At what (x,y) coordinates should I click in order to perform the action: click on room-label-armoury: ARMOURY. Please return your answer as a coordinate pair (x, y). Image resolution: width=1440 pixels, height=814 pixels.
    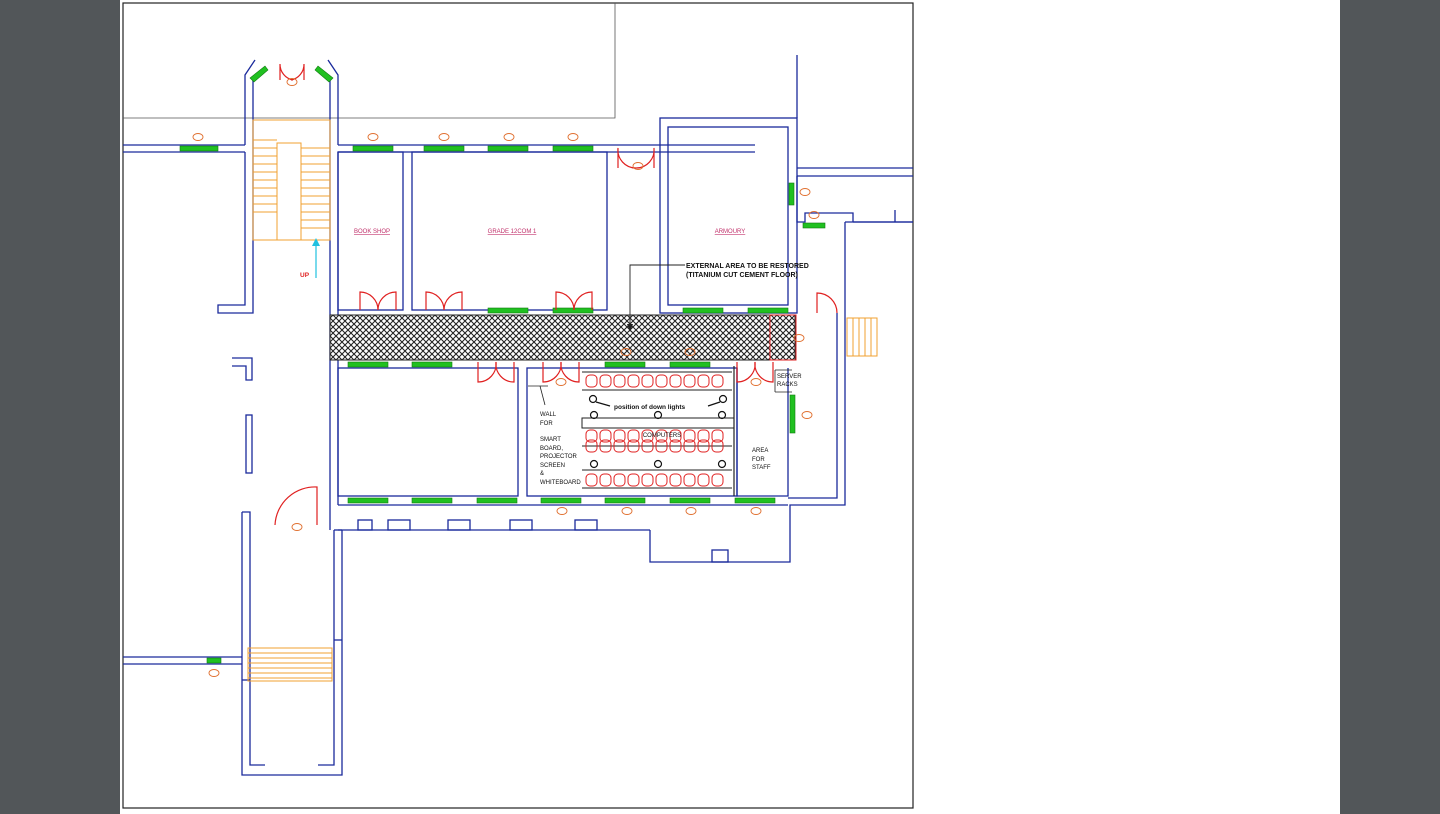
    Looking at the image, I should click on (730, 232).